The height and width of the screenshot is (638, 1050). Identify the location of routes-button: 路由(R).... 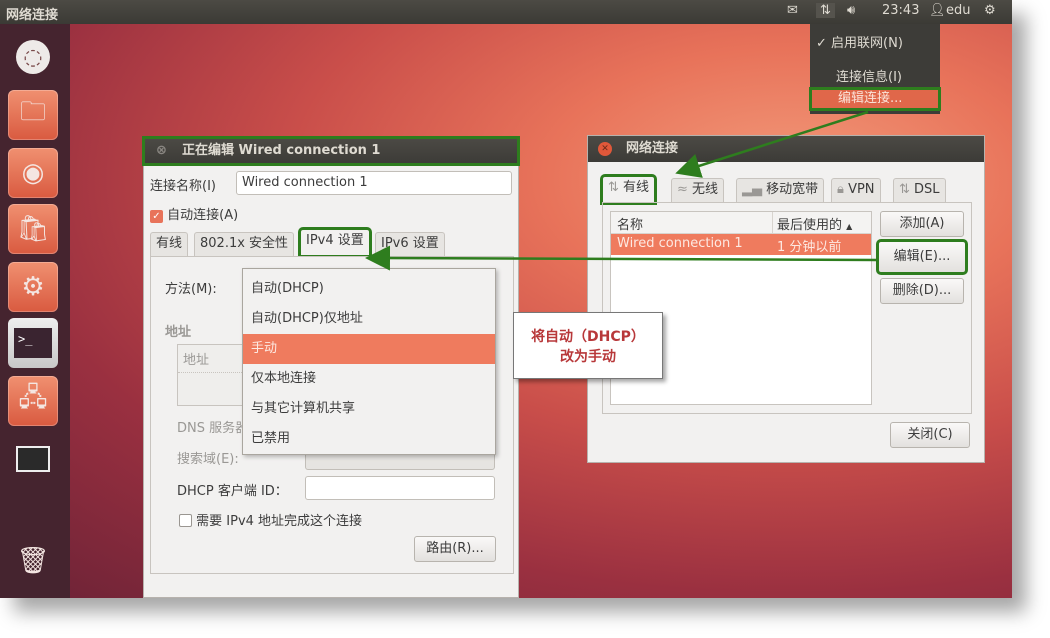
(455, 549).